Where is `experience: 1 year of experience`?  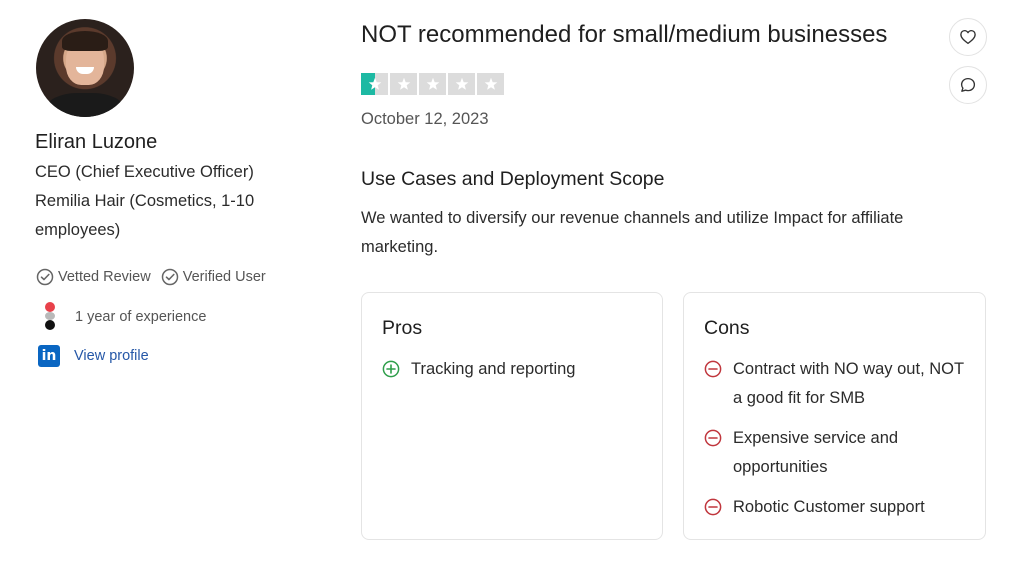
experience: 1 year of experience is located at coordinates (123, 317).